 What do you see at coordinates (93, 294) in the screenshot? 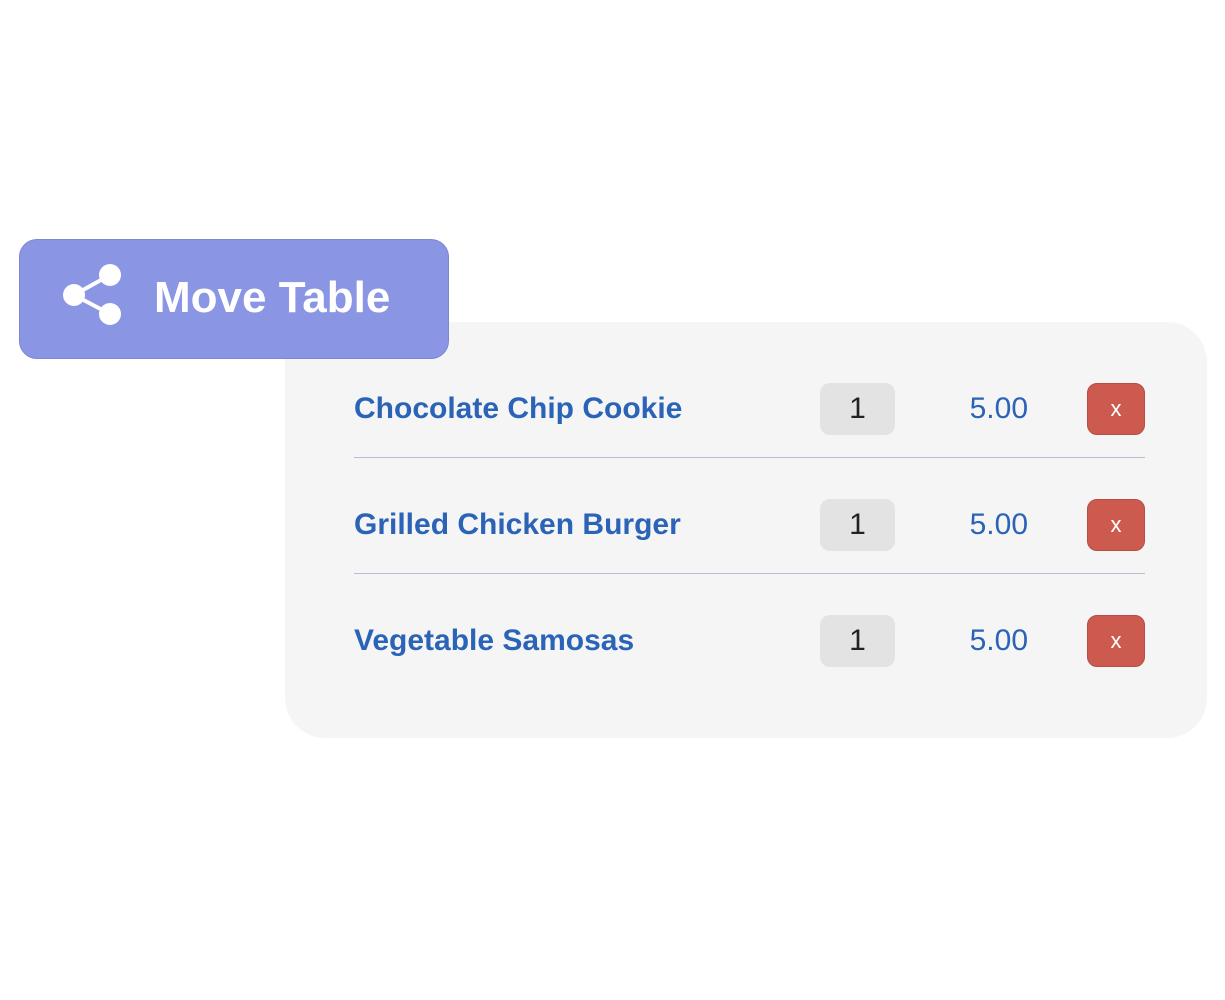
I see `share-icon` at bounding box center [93, 294].